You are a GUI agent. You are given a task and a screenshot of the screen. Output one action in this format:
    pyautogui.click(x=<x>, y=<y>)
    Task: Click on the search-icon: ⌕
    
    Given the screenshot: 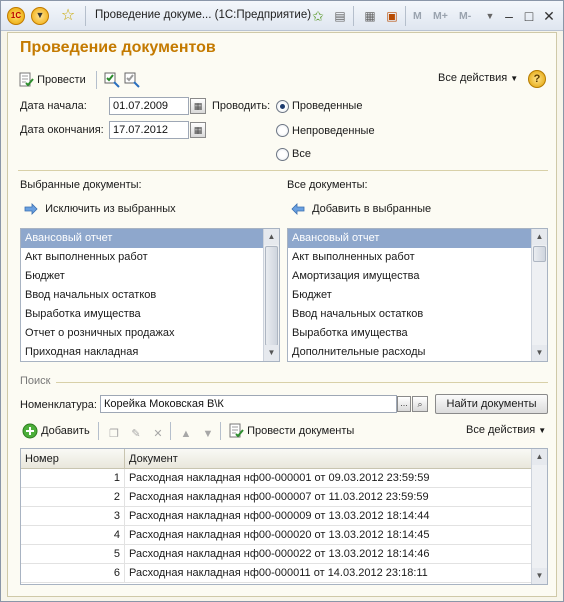 What is the action you would take?
    pyautogui.click(x=420, y=404)
    